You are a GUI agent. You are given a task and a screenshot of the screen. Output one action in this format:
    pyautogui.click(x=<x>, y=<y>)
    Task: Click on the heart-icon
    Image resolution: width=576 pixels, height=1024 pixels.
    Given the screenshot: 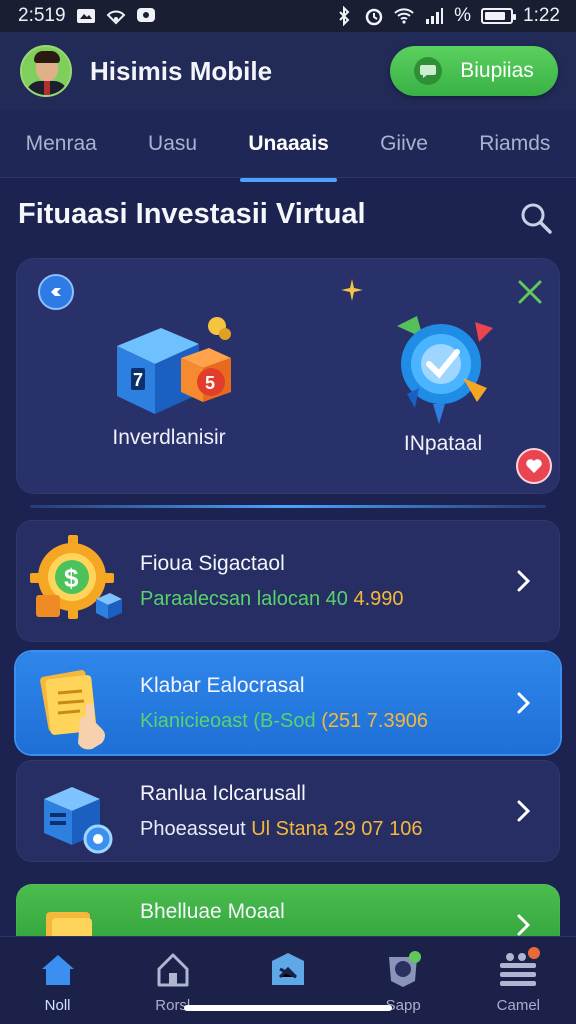 What is the action you would take?
    pyautogui.click(x=534, y=466)
    